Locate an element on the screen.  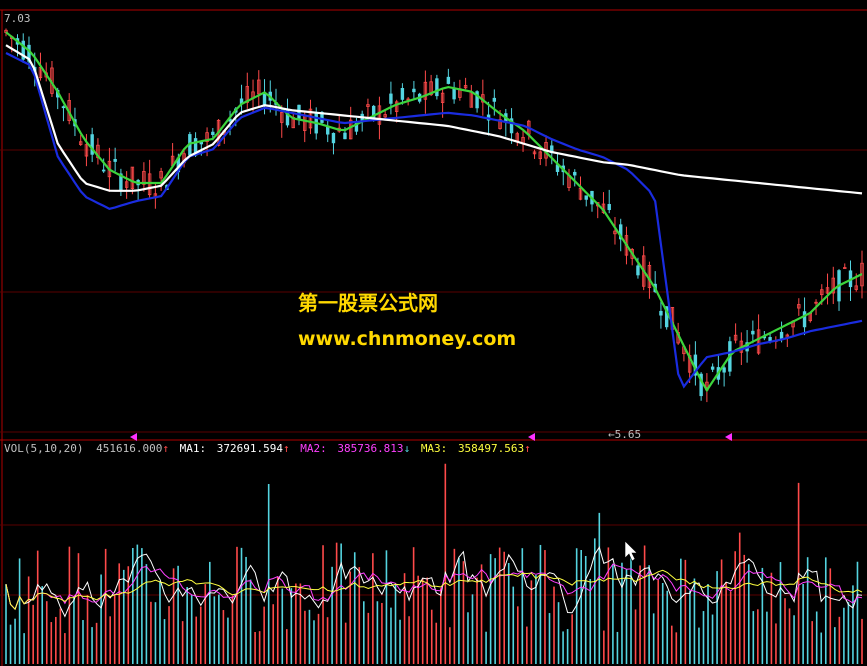
volume-ma-lines is located at coordinates (434, 581).